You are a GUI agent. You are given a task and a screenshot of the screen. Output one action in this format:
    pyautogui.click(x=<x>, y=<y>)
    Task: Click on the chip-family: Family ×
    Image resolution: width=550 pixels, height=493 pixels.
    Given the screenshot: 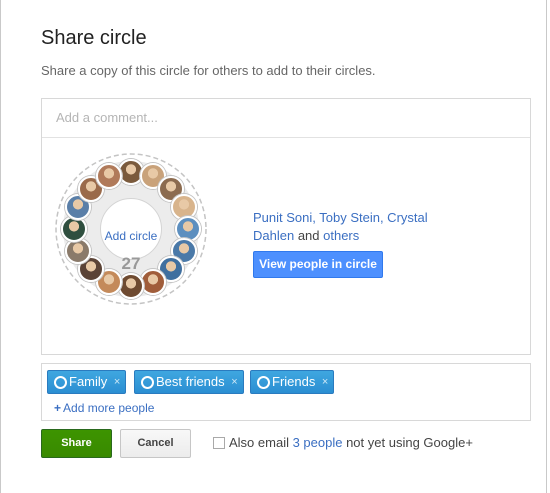 What is the action you would take?
    pyautogui.click(x=87, y=382)
    